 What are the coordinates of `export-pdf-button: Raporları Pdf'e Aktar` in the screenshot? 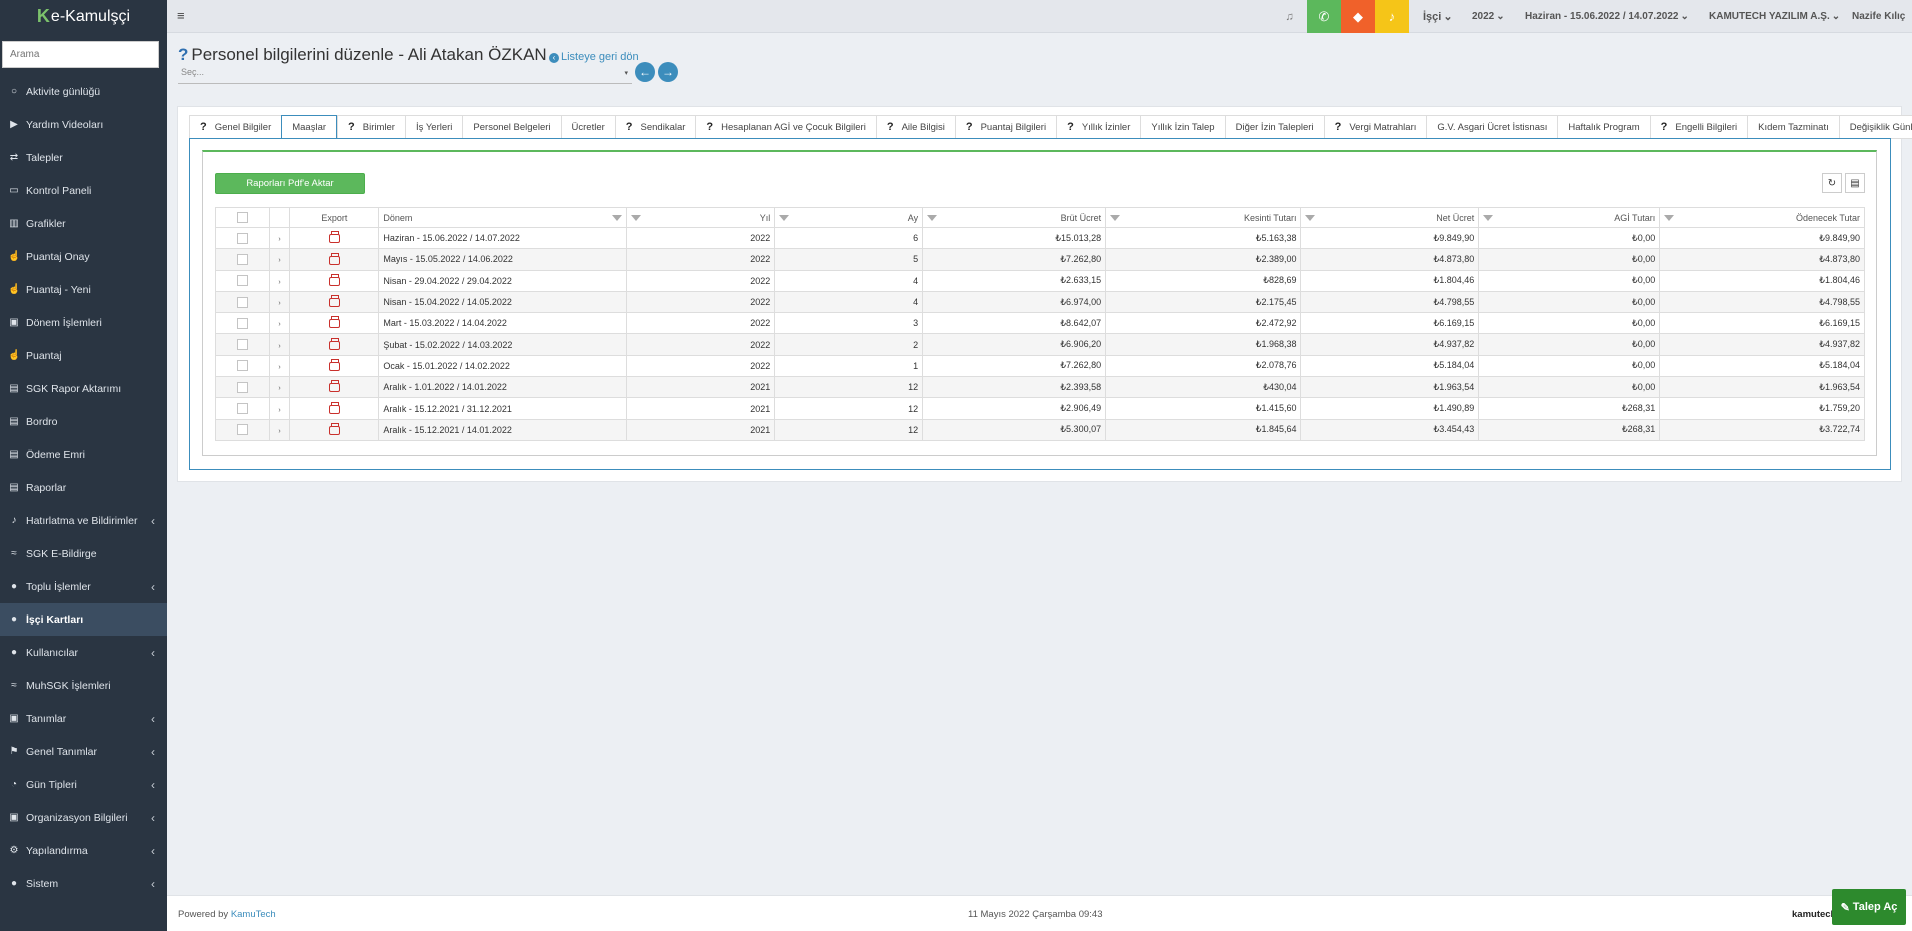 It's located at (290, 183).